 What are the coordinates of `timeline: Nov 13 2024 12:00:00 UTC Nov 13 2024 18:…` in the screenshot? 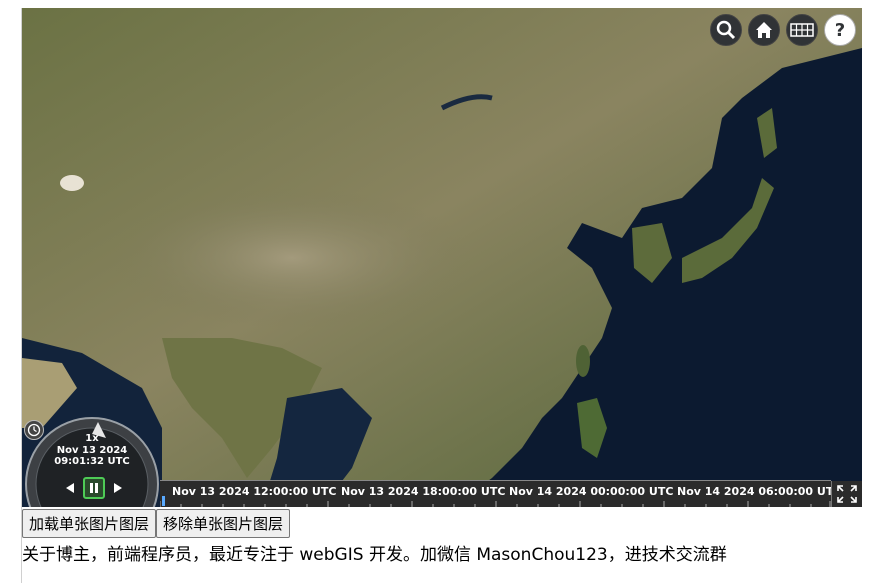 It's located at (500, 493).